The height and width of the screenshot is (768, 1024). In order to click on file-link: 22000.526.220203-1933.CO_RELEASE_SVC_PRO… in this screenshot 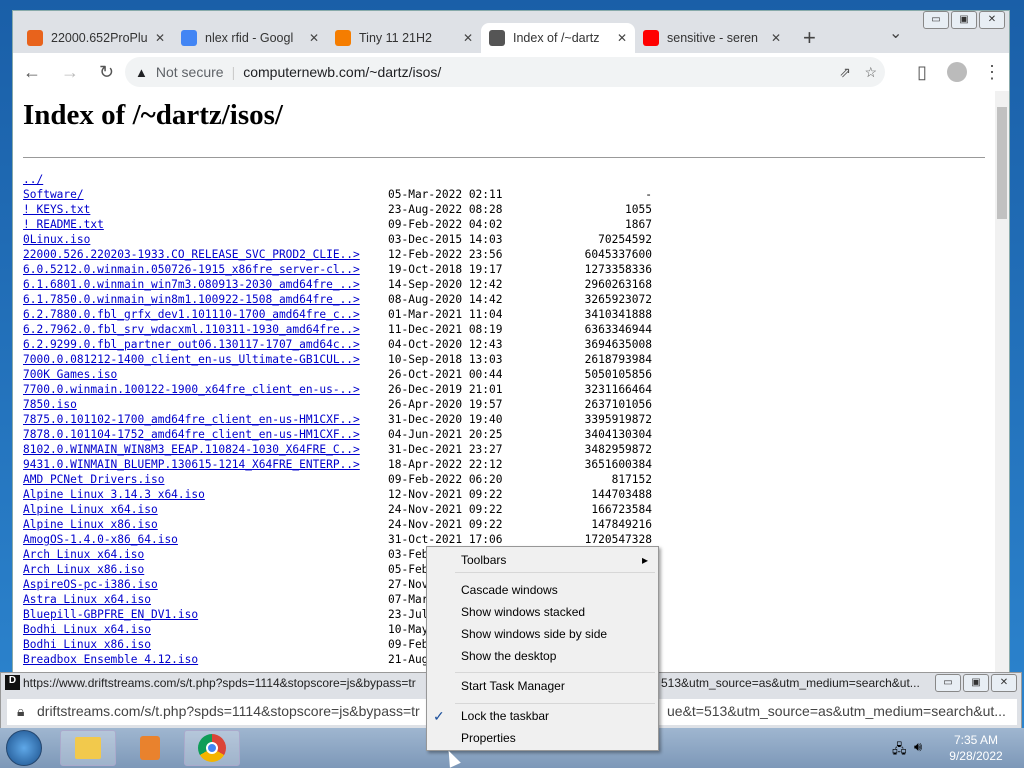, I will do `click(205, 254)`.